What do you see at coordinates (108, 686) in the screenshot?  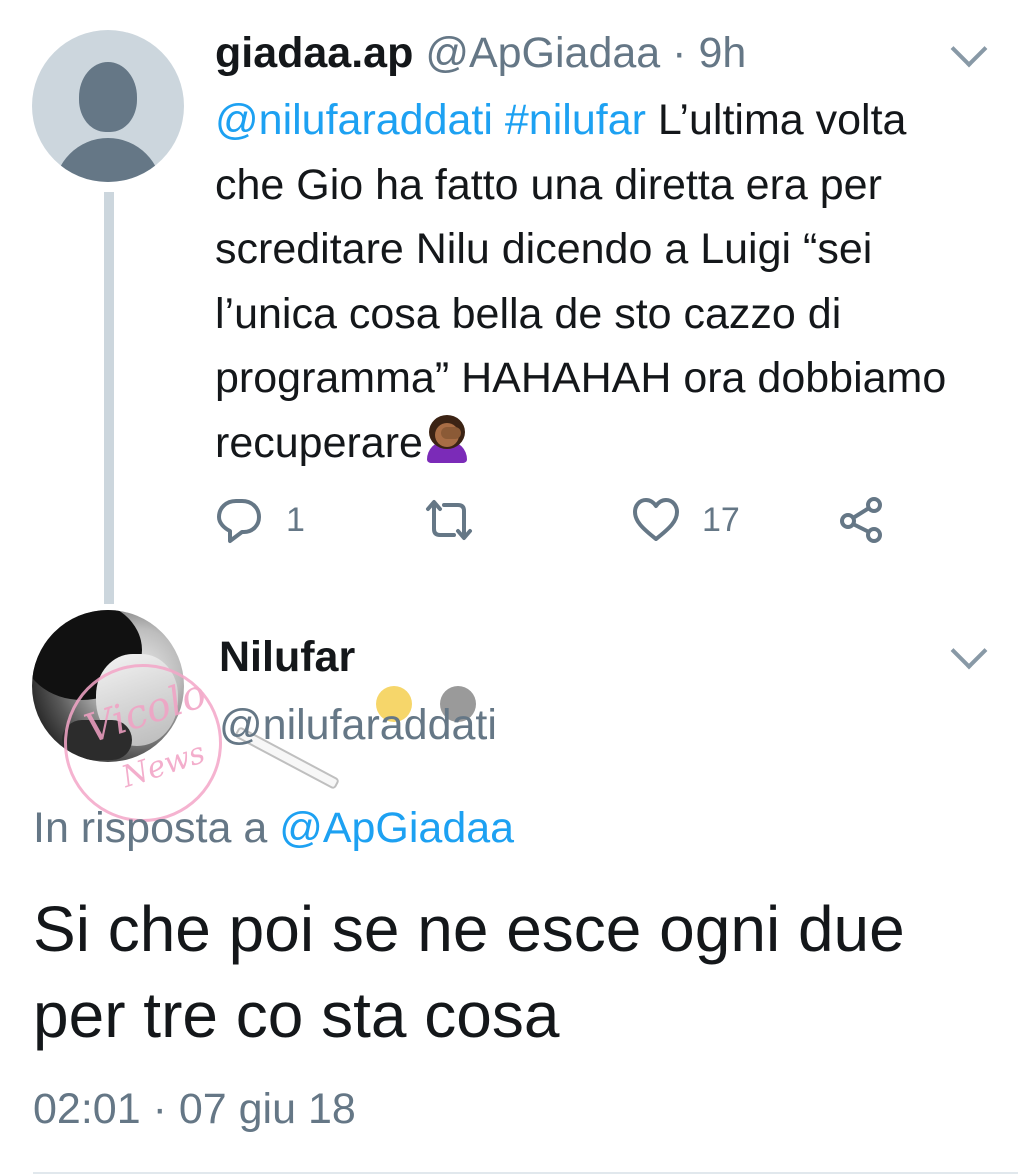 I see `reply-avatar` at bounding box center [108, 686].